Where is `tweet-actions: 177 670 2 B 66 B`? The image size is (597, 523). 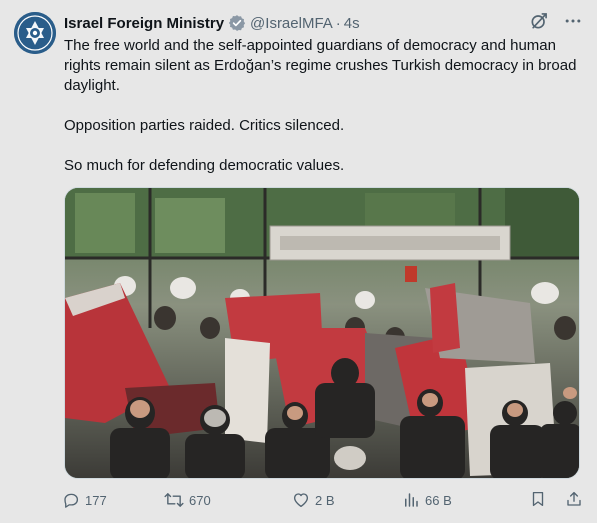 tweet-actions: 177 670 2 B 66 B is located at coordinates (322, 500).